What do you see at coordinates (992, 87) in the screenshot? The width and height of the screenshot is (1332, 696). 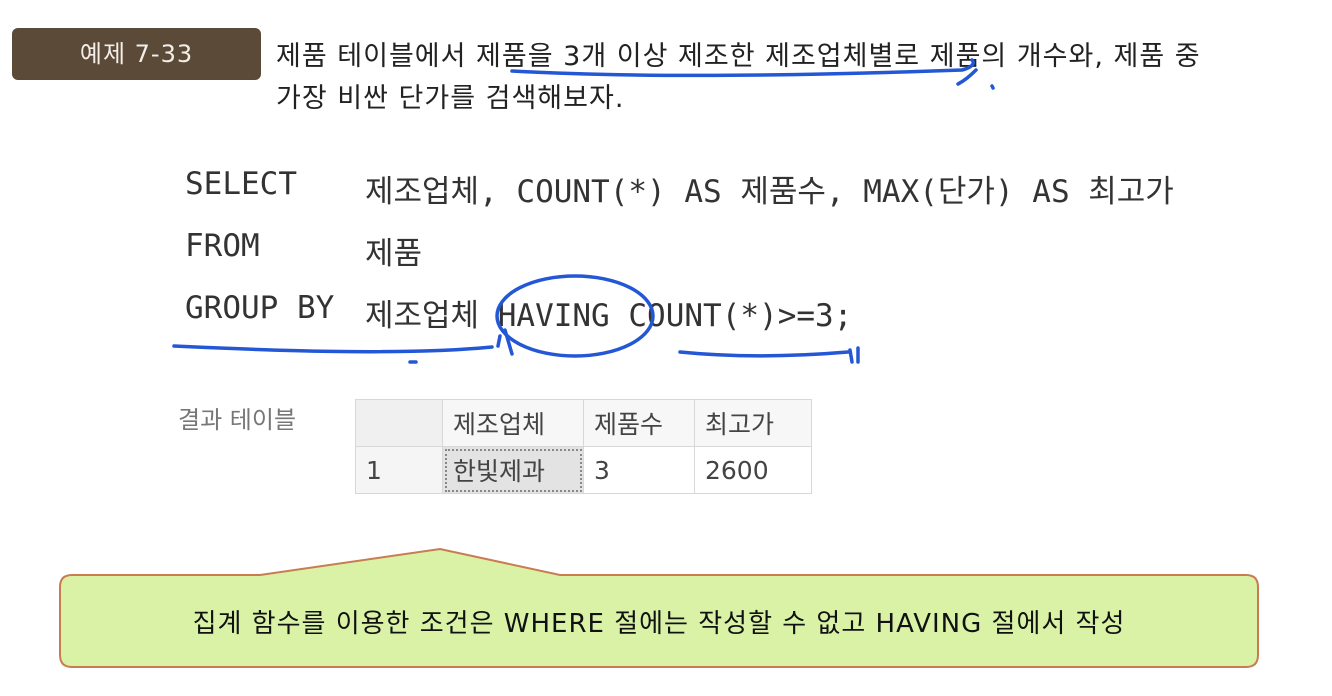 I see `pen-dot-top` at bounding box center [992, 87].